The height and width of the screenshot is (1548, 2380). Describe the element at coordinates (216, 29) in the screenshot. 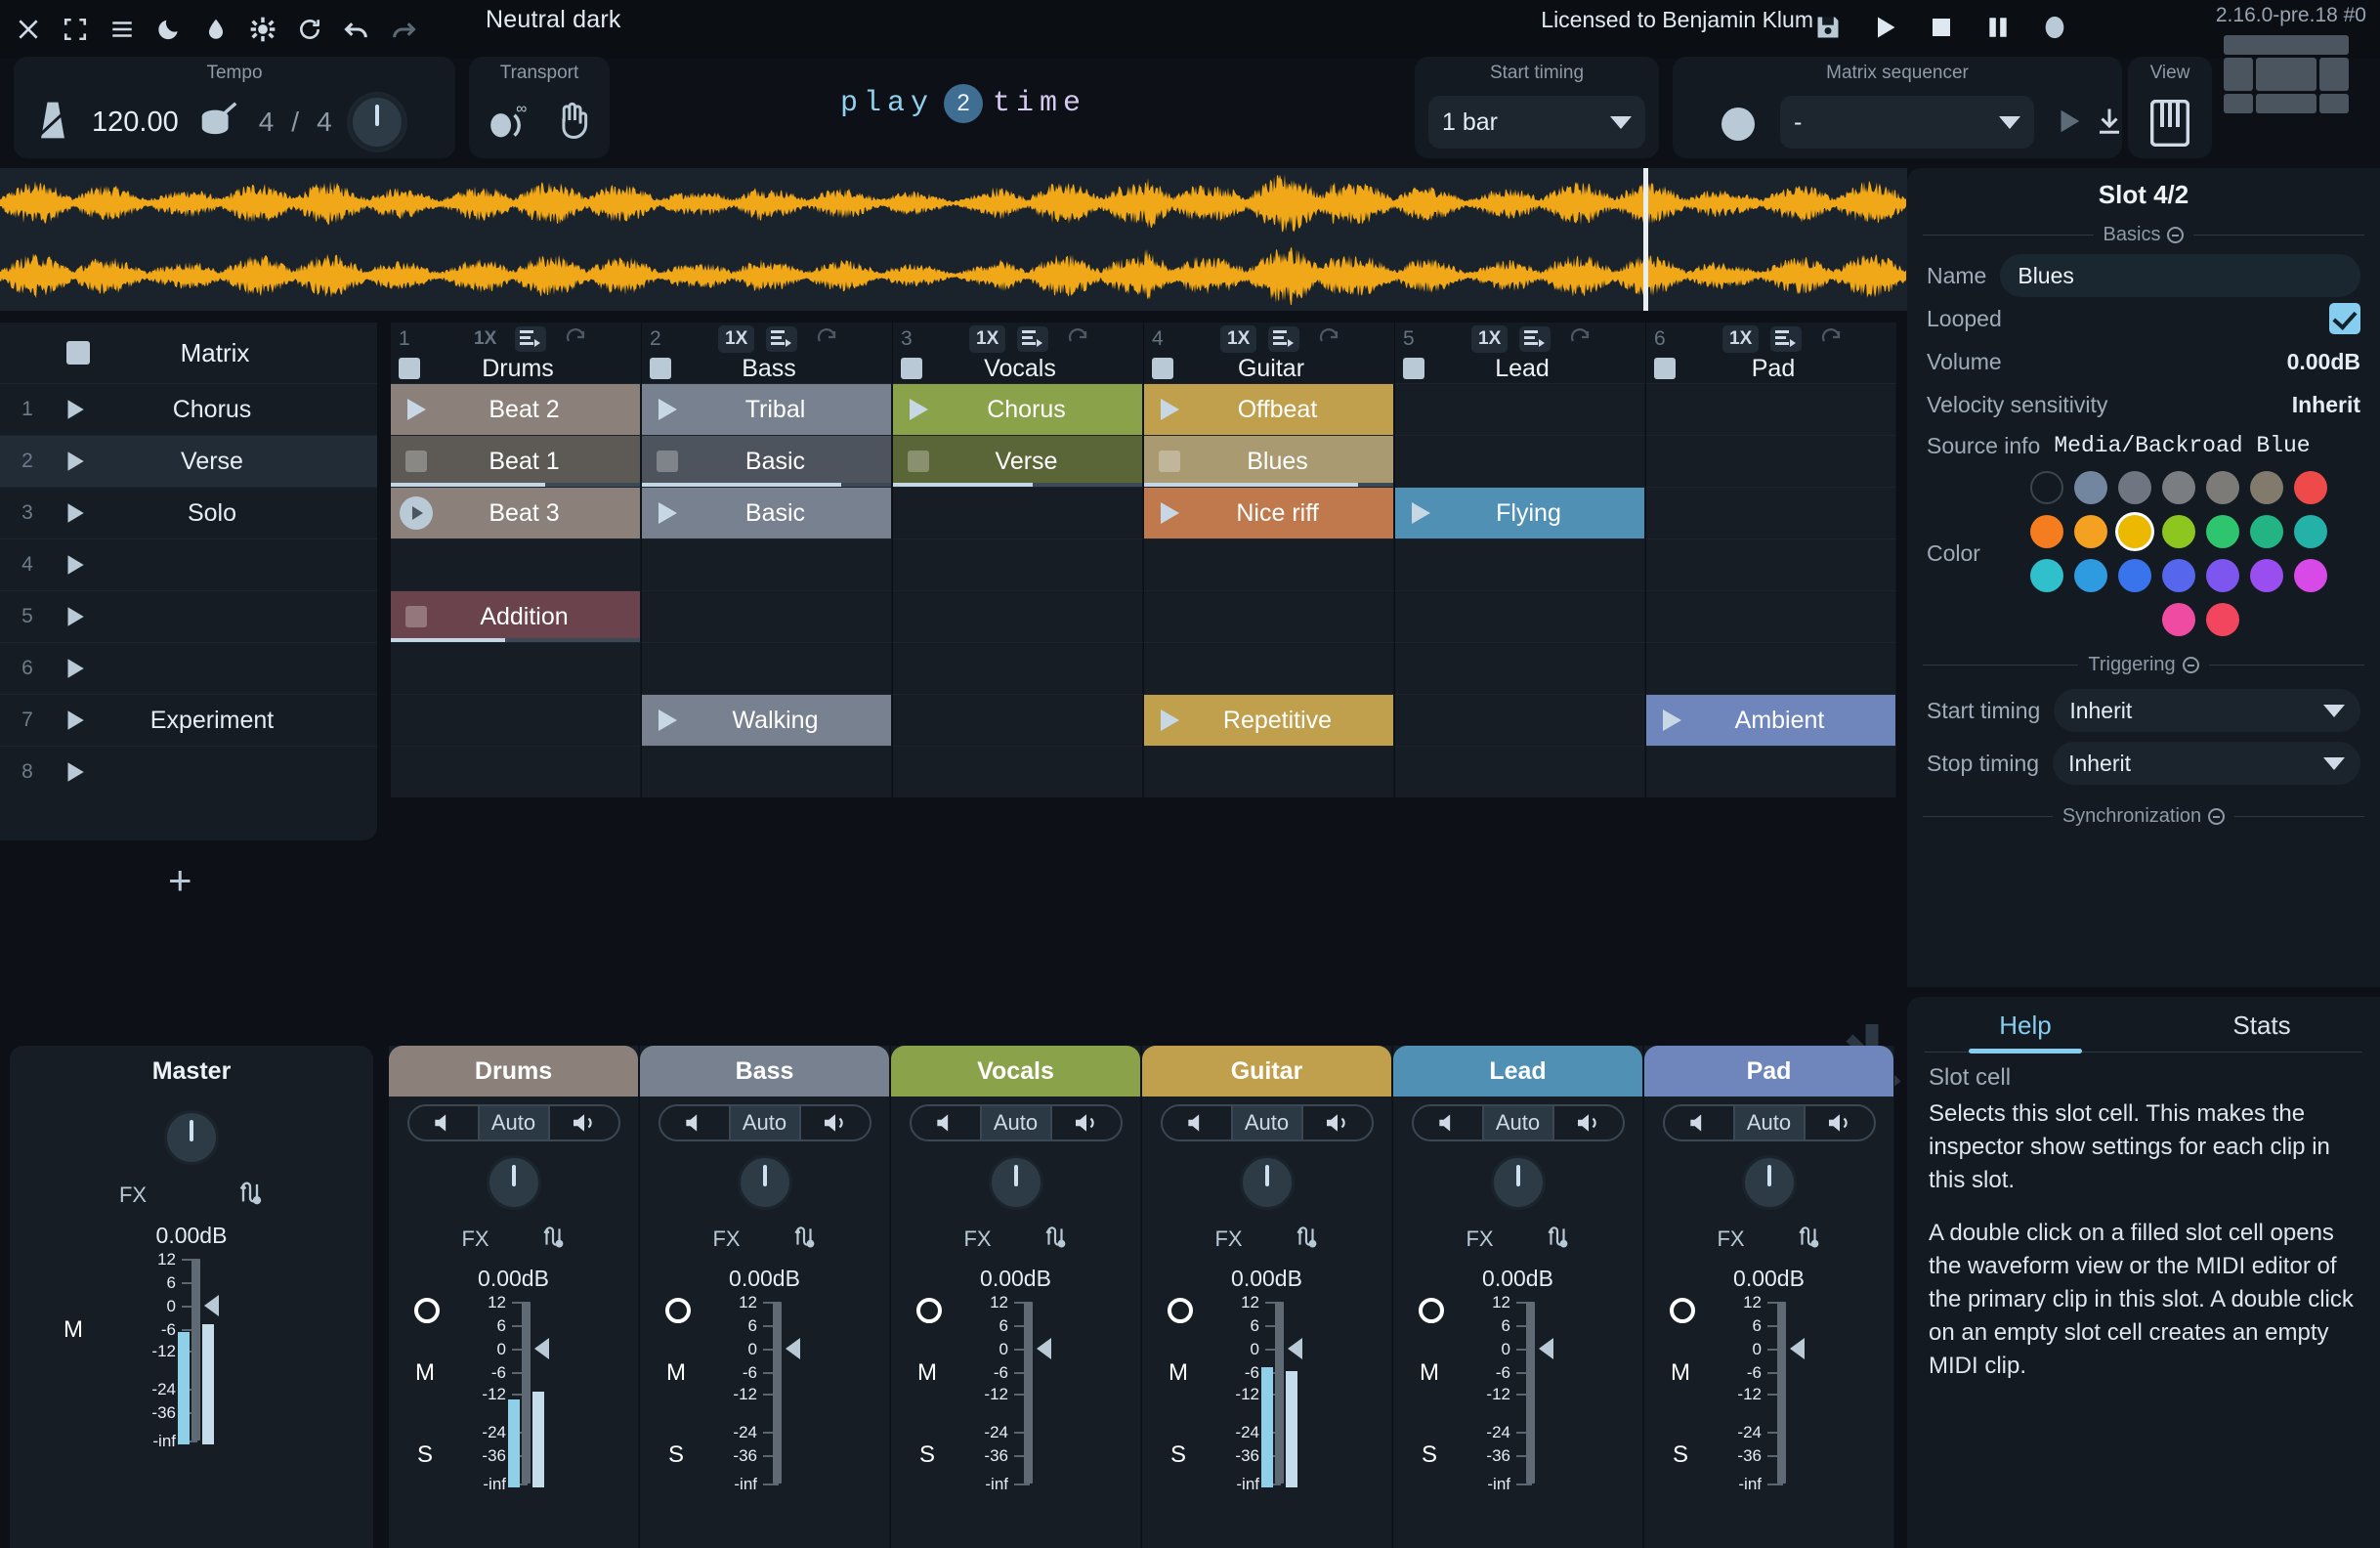

I see `droplet-icon` at that location.